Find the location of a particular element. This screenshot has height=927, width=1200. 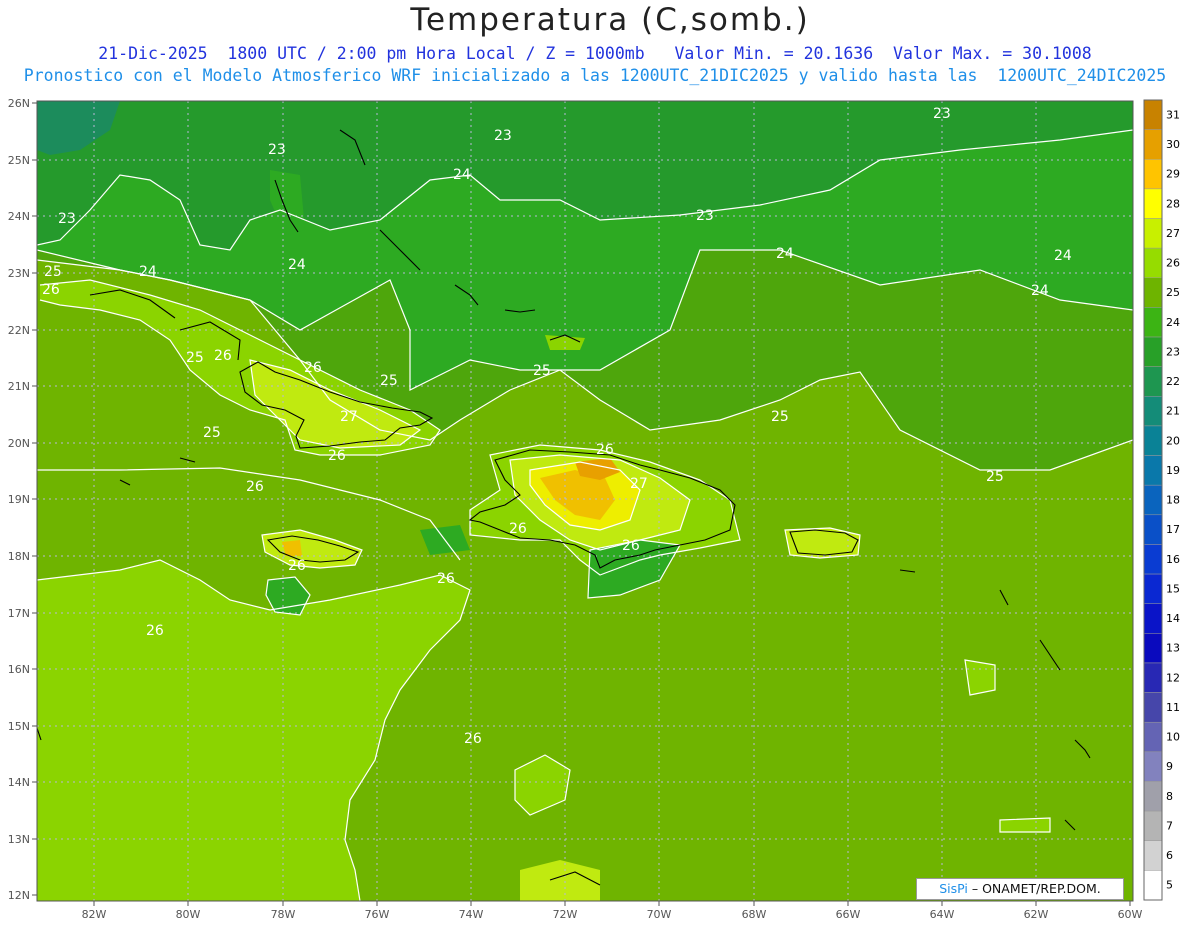

lon-label: 62W is located at coordinates (1036, 914).